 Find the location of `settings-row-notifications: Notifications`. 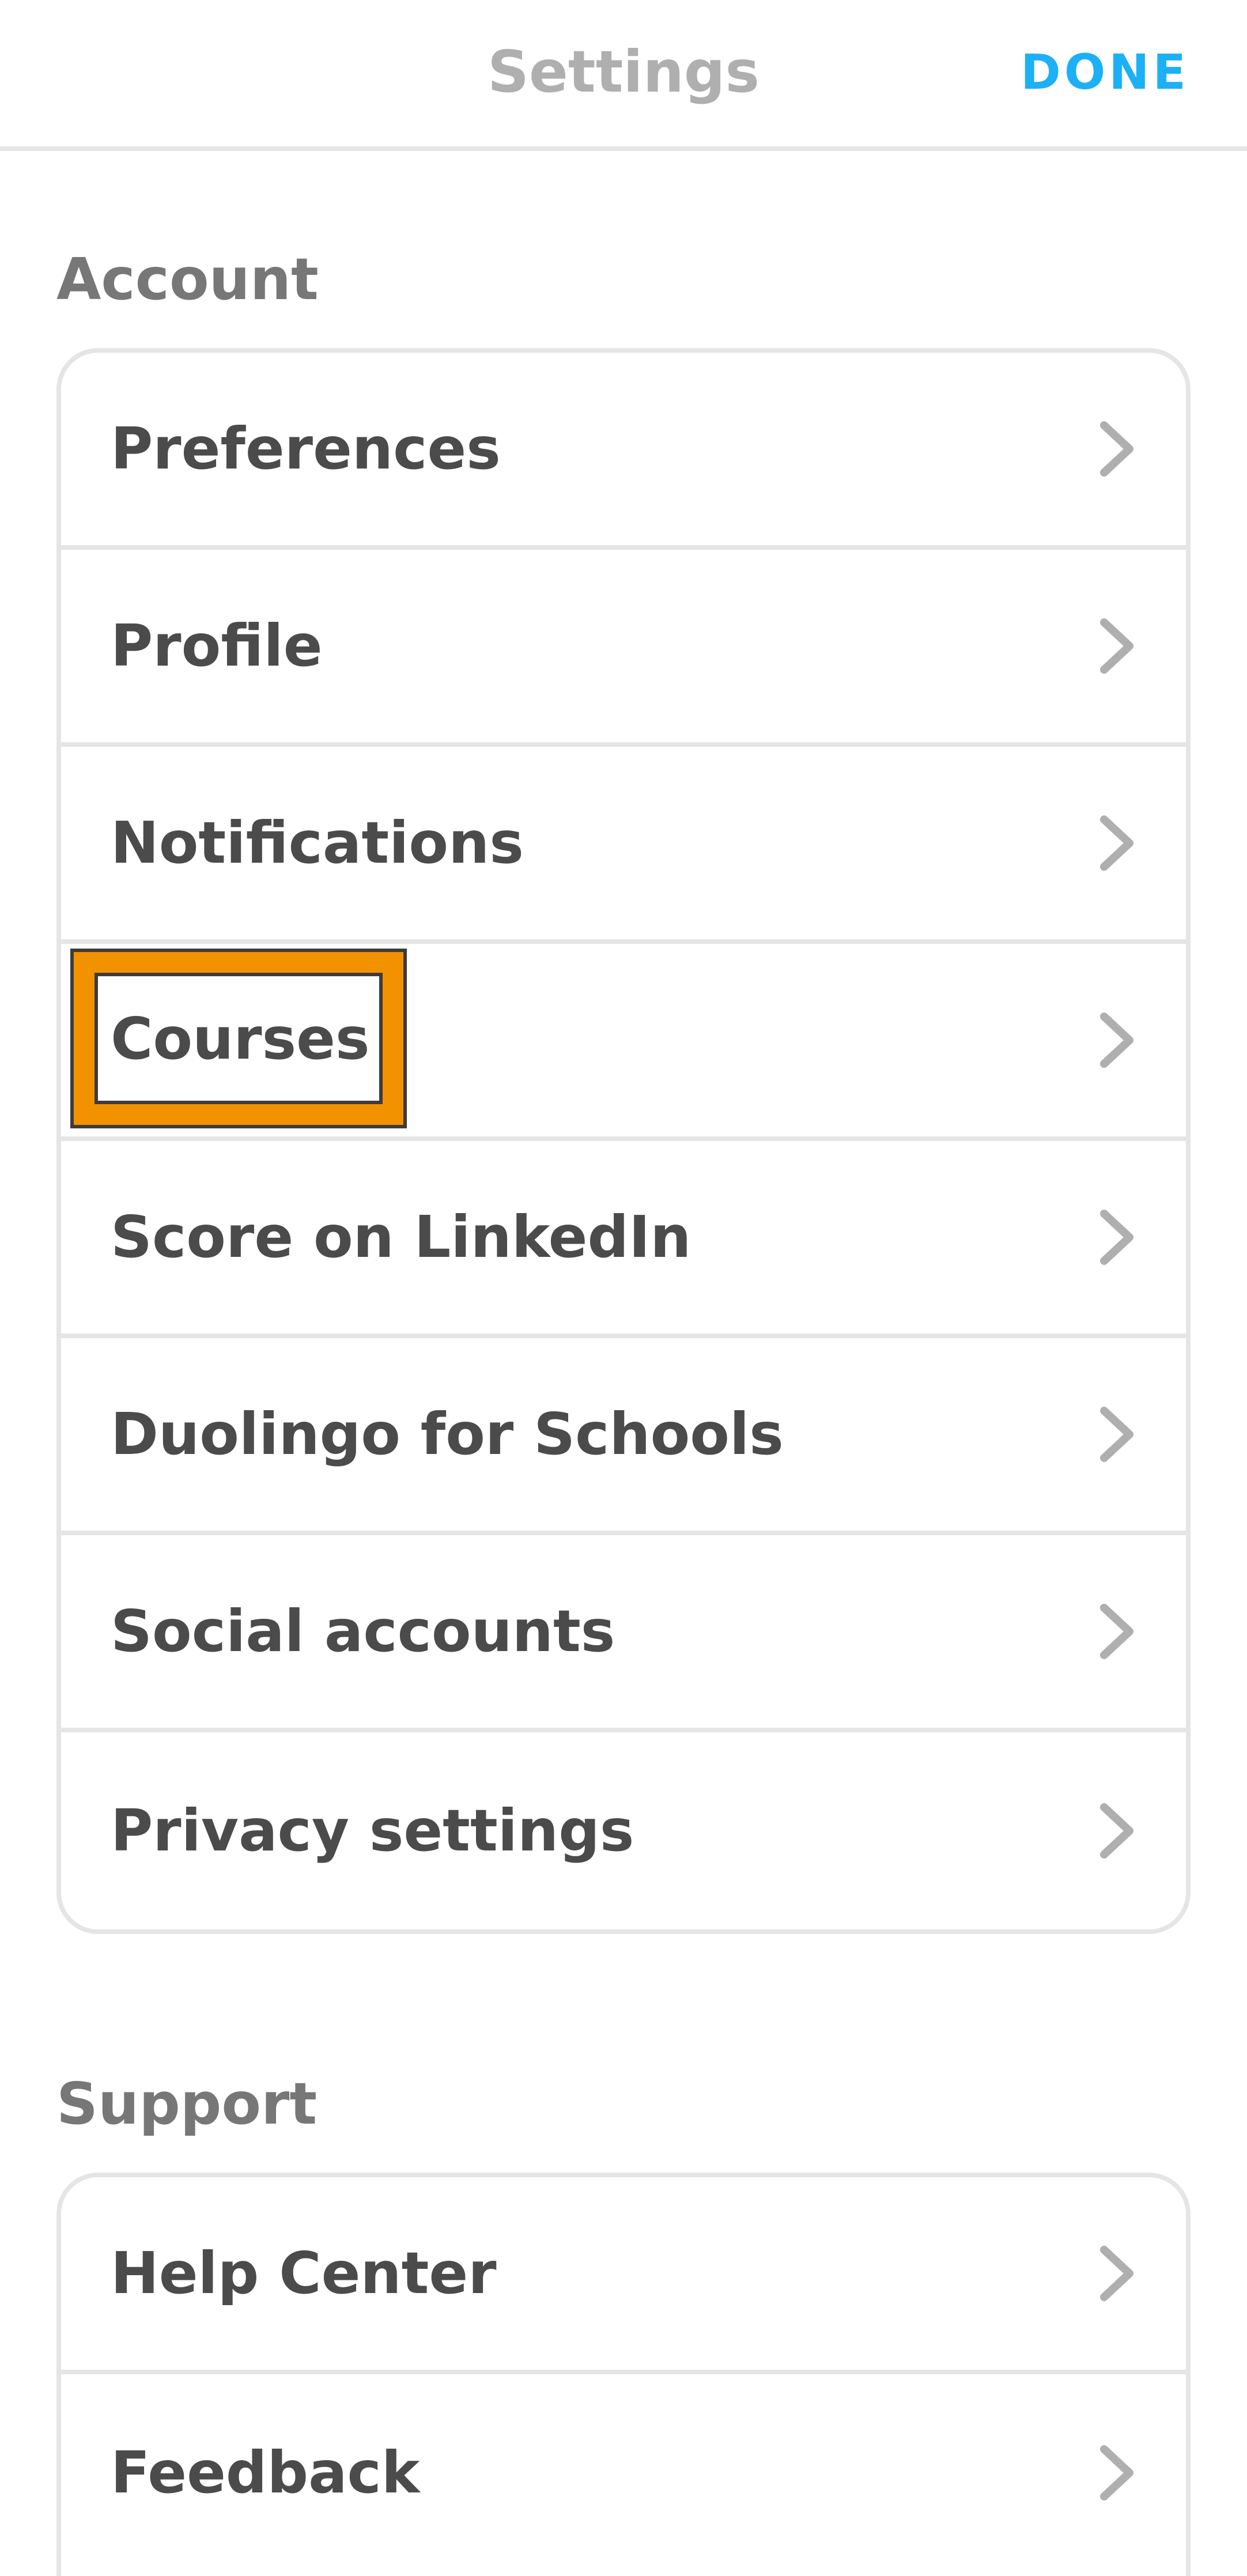

settings-row-notifications: Notifications is located at coordinates (623, 845).